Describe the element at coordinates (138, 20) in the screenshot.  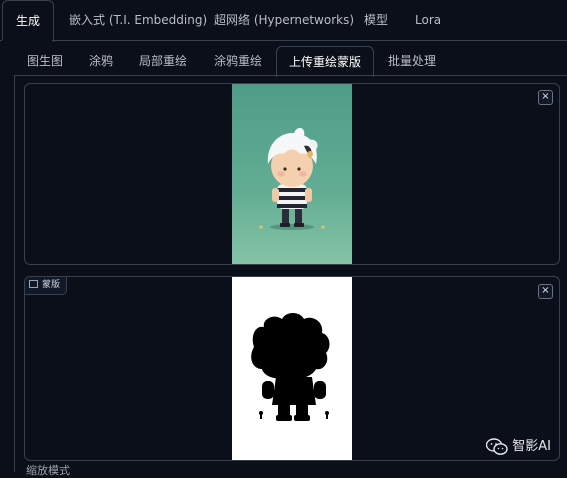
I see `tab-embedding: 嵌入式 (T.I. Embedding)` at that location.